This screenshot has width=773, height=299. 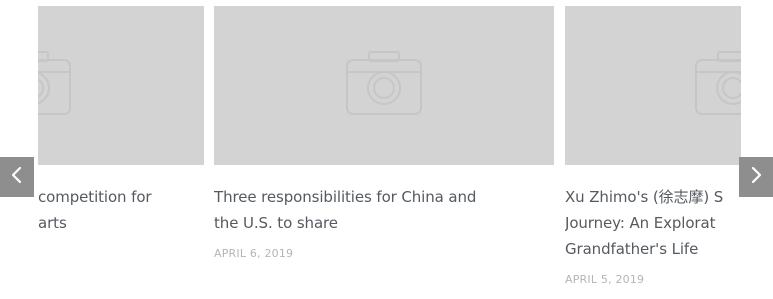 I want to click on news-card-title-line: Journey: An Explorat, so click(x=653, y=223).